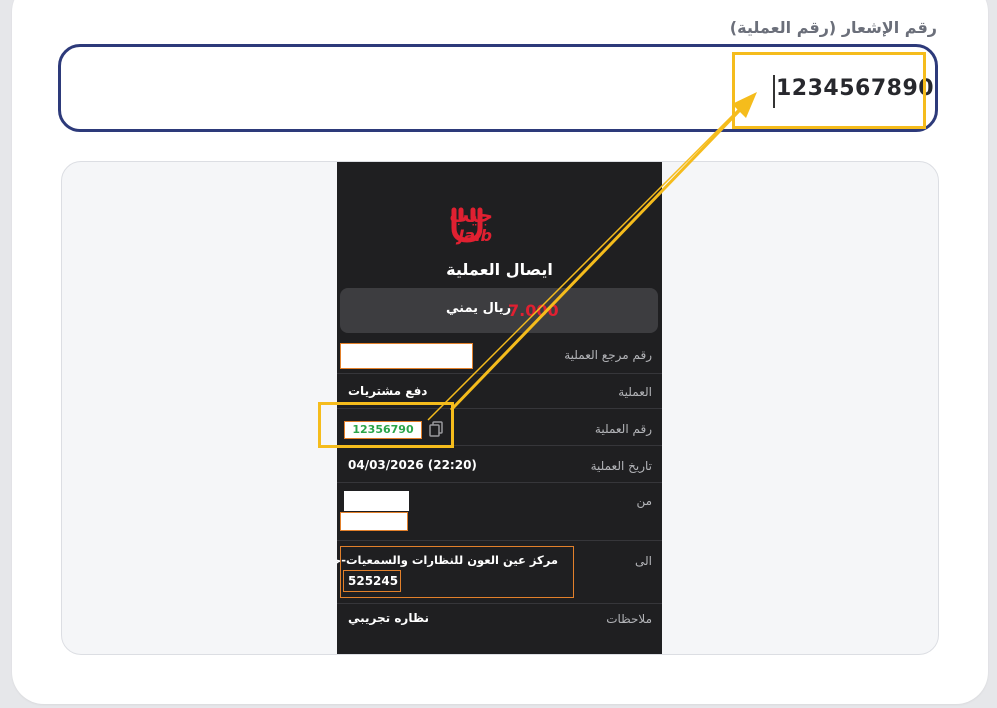 This screenshot has width=997, height=708. What do you see at coordinates (629, 619) in the screenshot?
I see `notes-label: ملاحظات` at bounding box center [629, 619].